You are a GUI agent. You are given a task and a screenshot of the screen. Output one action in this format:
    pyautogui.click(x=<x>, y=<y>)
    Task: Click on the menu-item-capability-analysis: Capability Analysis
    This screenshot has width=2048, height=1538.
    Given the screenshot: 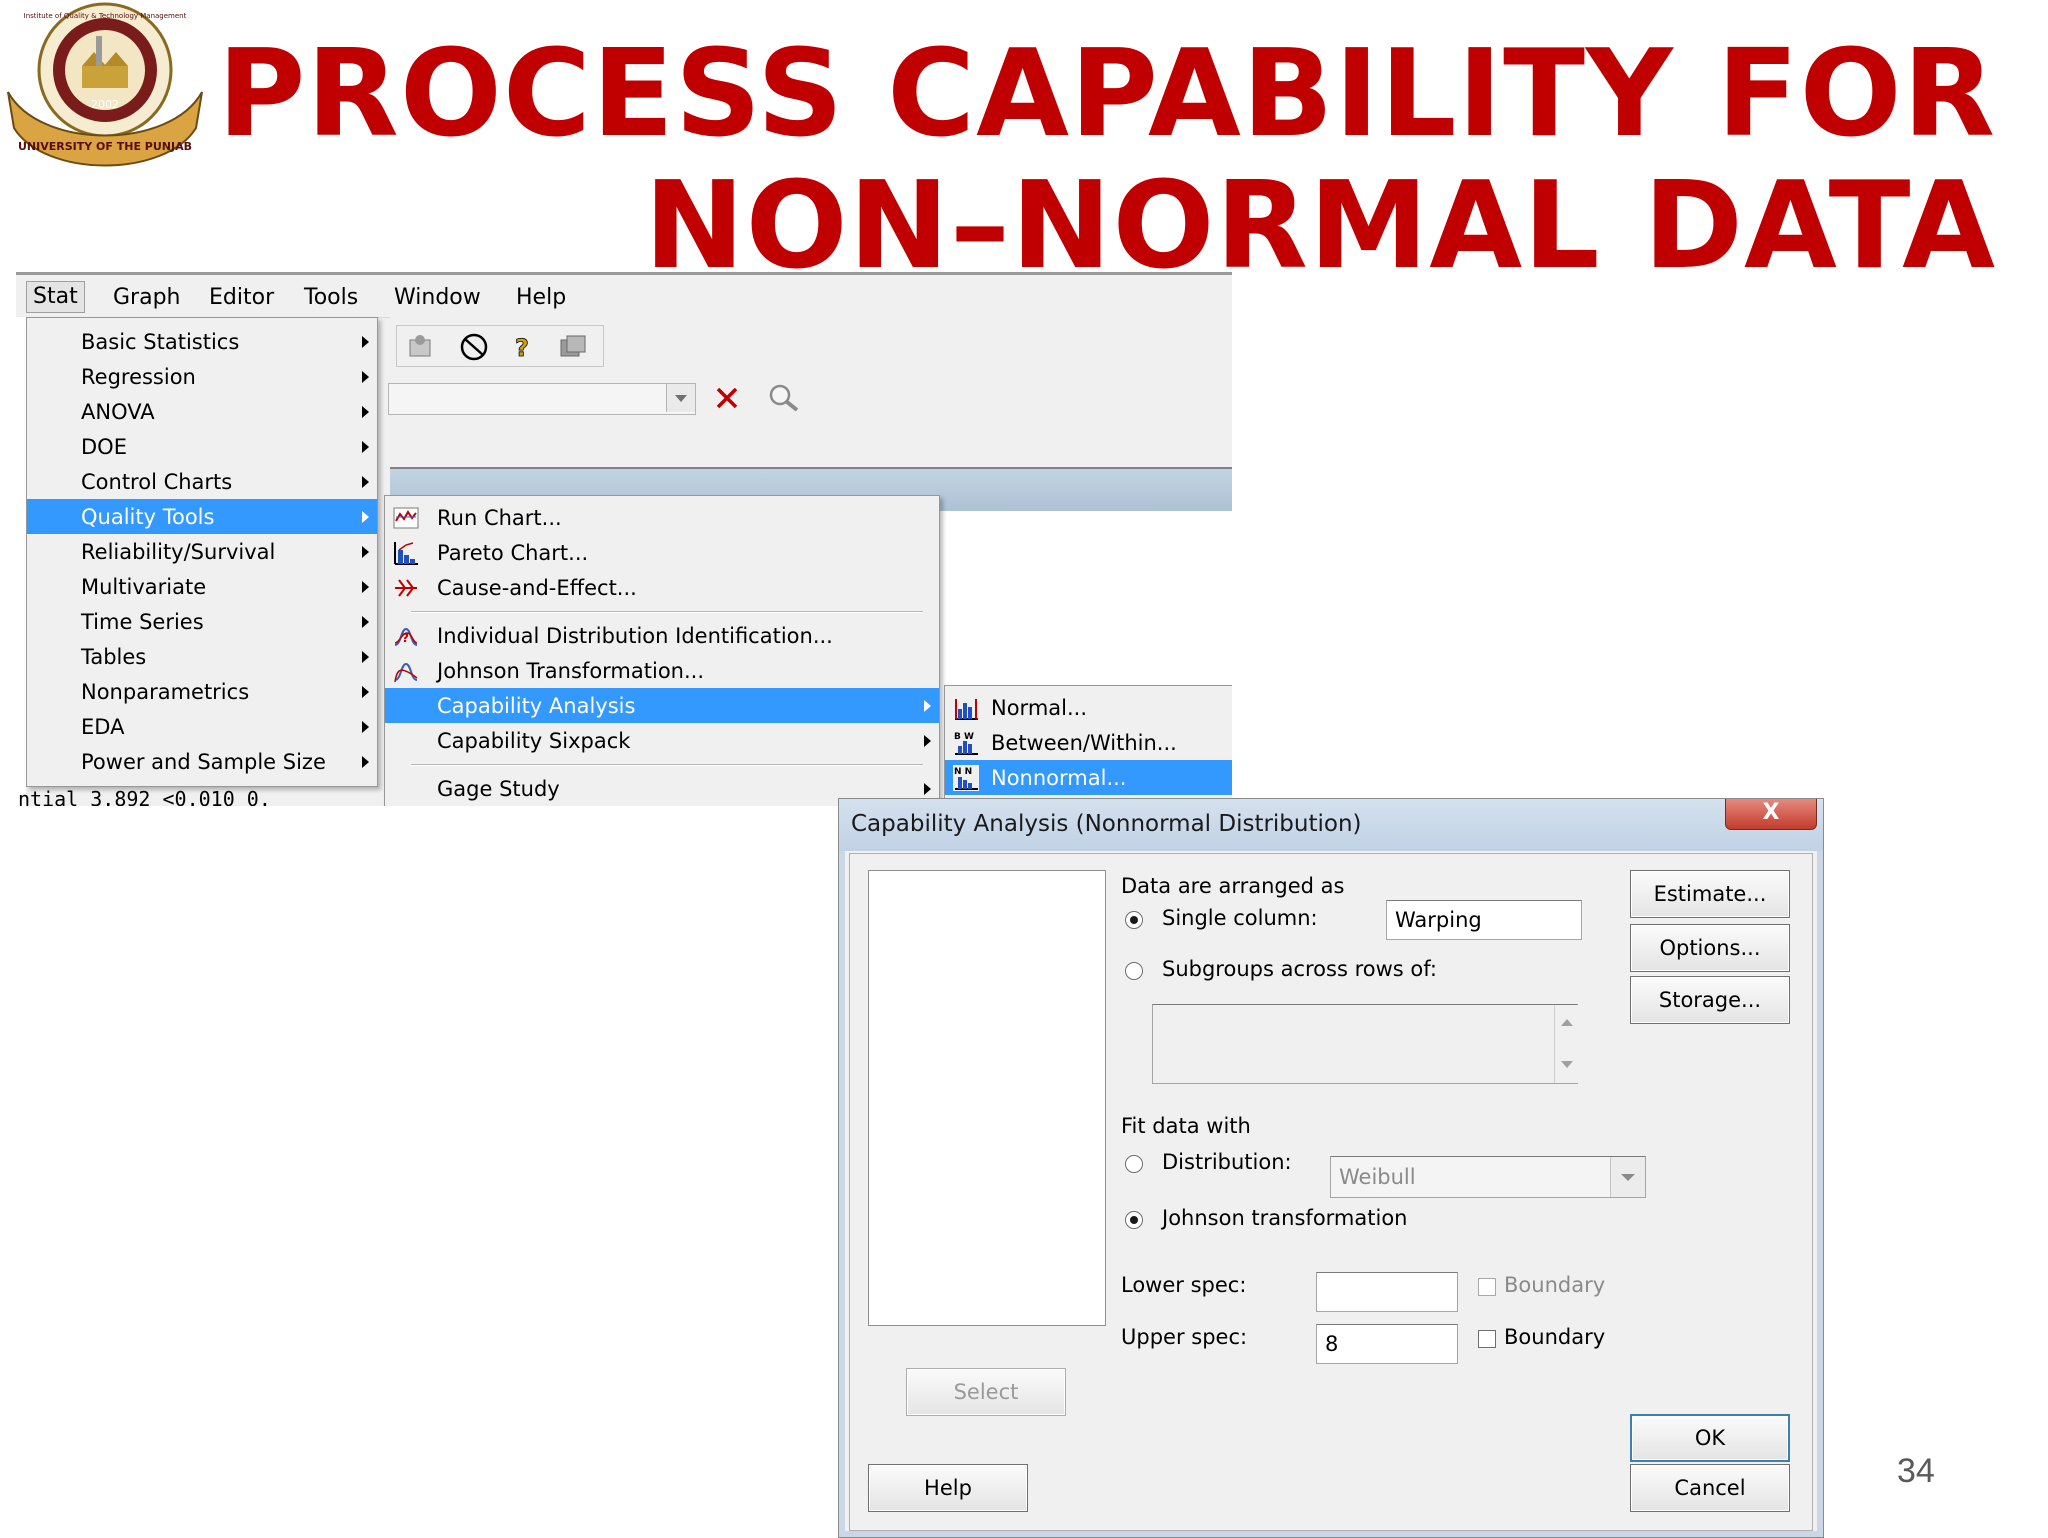 What is the action you would take?
    pyautogui.click(x=662, y=705)
    